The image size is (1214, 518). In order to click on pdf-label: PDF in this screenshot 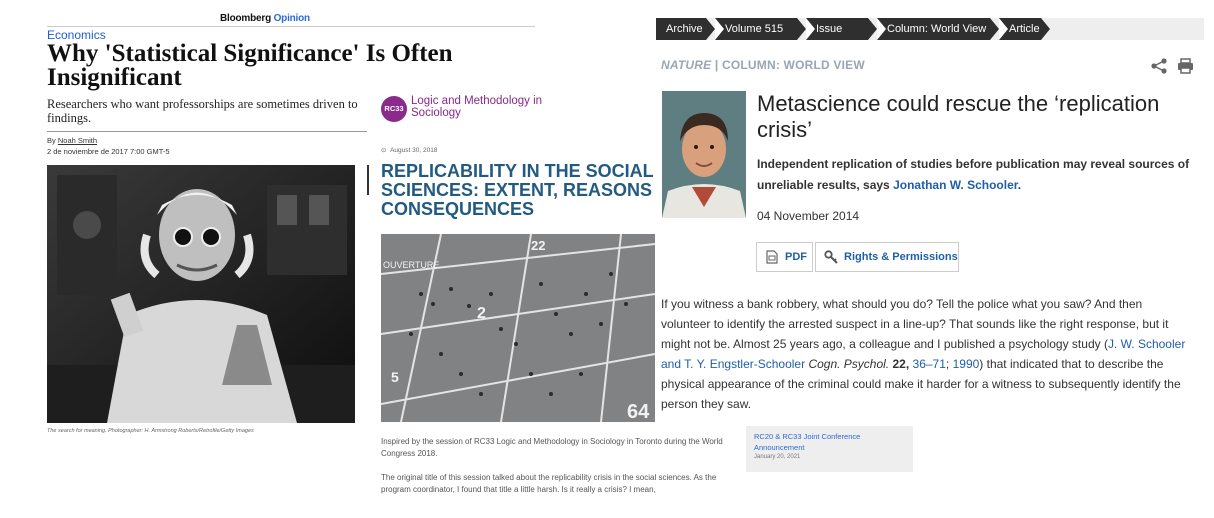, I will do `click(796, 257)`.